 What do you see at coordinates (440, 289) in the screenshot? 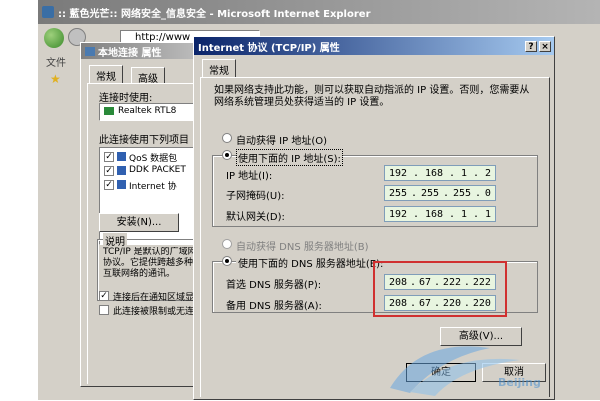
I see `dns-highlight-box` at bounding box center [440, 289].